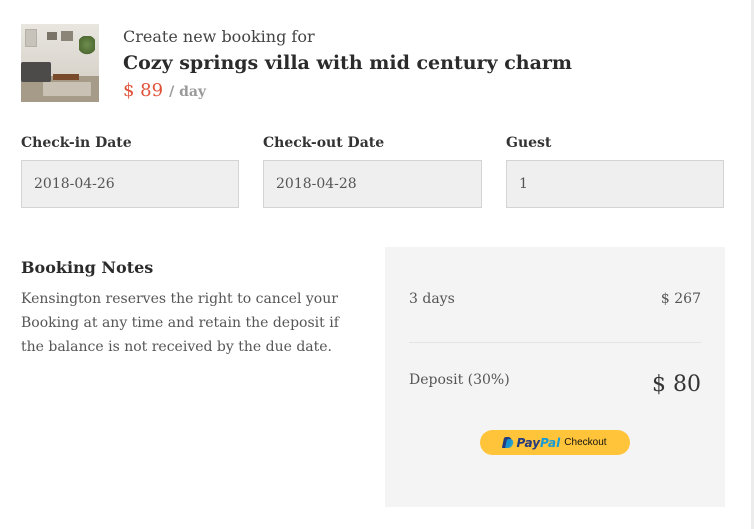 This screenshot has width=754, height=529. Describe the element at coordinates (555, 384) in the screenshot. I see `deposit-row: Deposit (30%) $ 80` at that location.